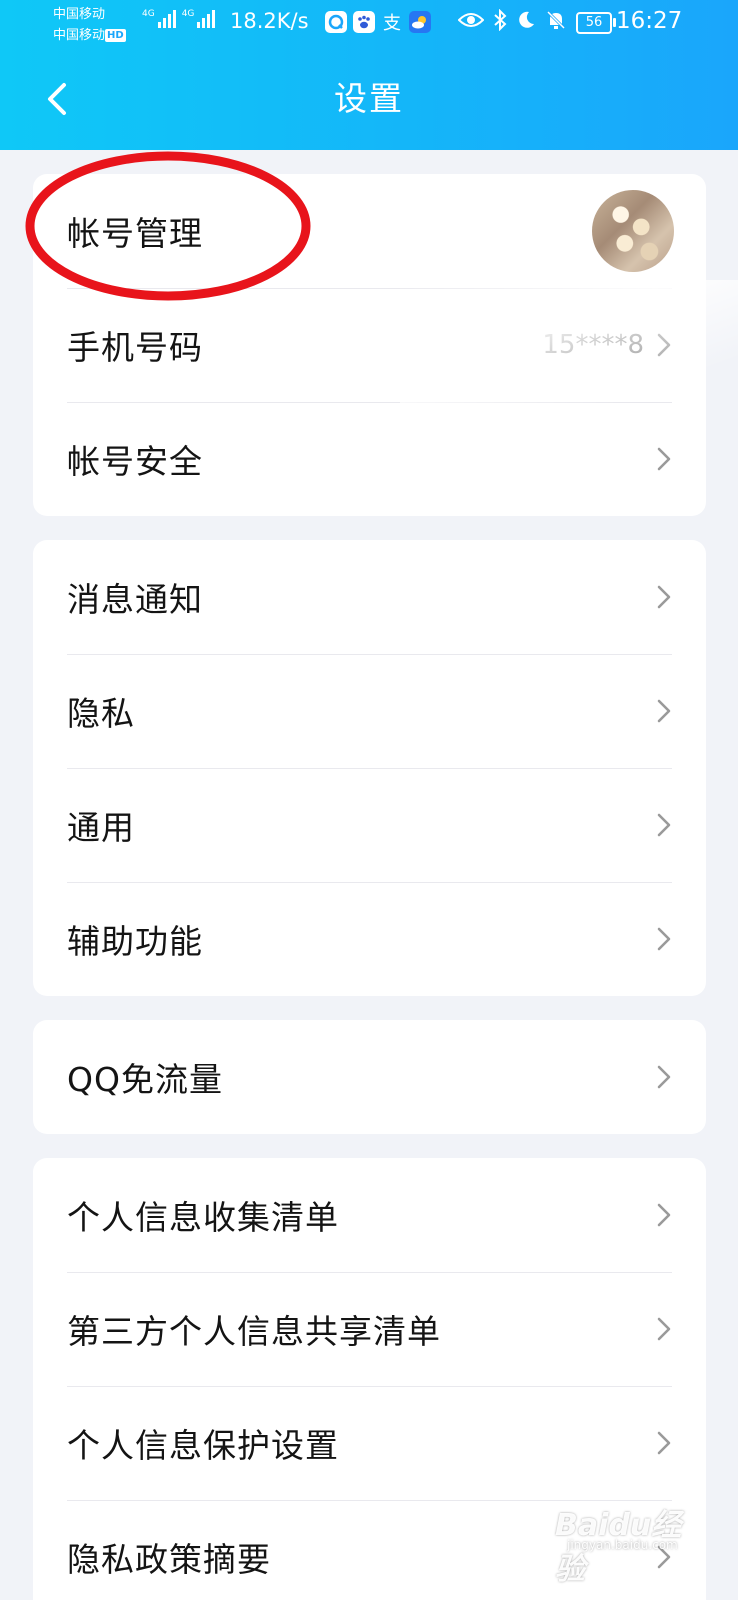  I want to click on item-label: QQ免流量, so click(145, 1079).